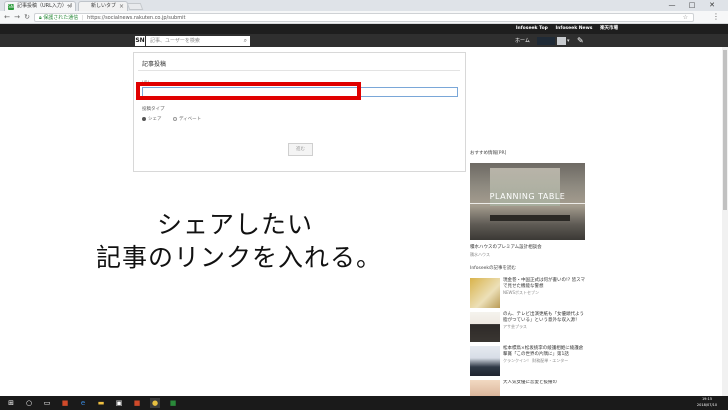 This screenshot has width=728, height=410. I want to click on reload-icon: ↻, so click(27, 17).